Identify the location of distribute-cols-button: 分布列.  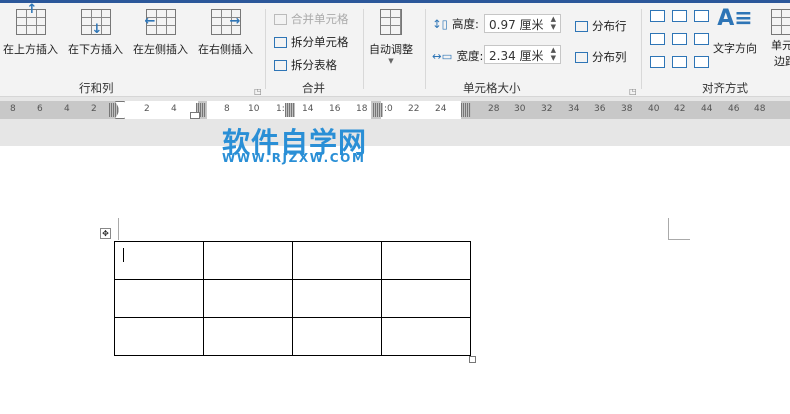
(601, 57).